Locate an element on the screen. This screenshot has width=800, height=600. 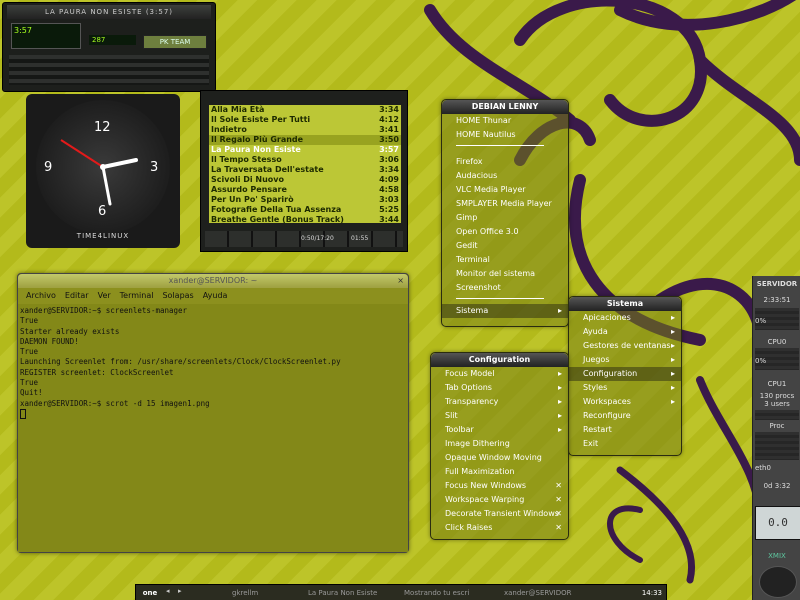
menu-item-label: Terminal is located at coordinates (473, 259).